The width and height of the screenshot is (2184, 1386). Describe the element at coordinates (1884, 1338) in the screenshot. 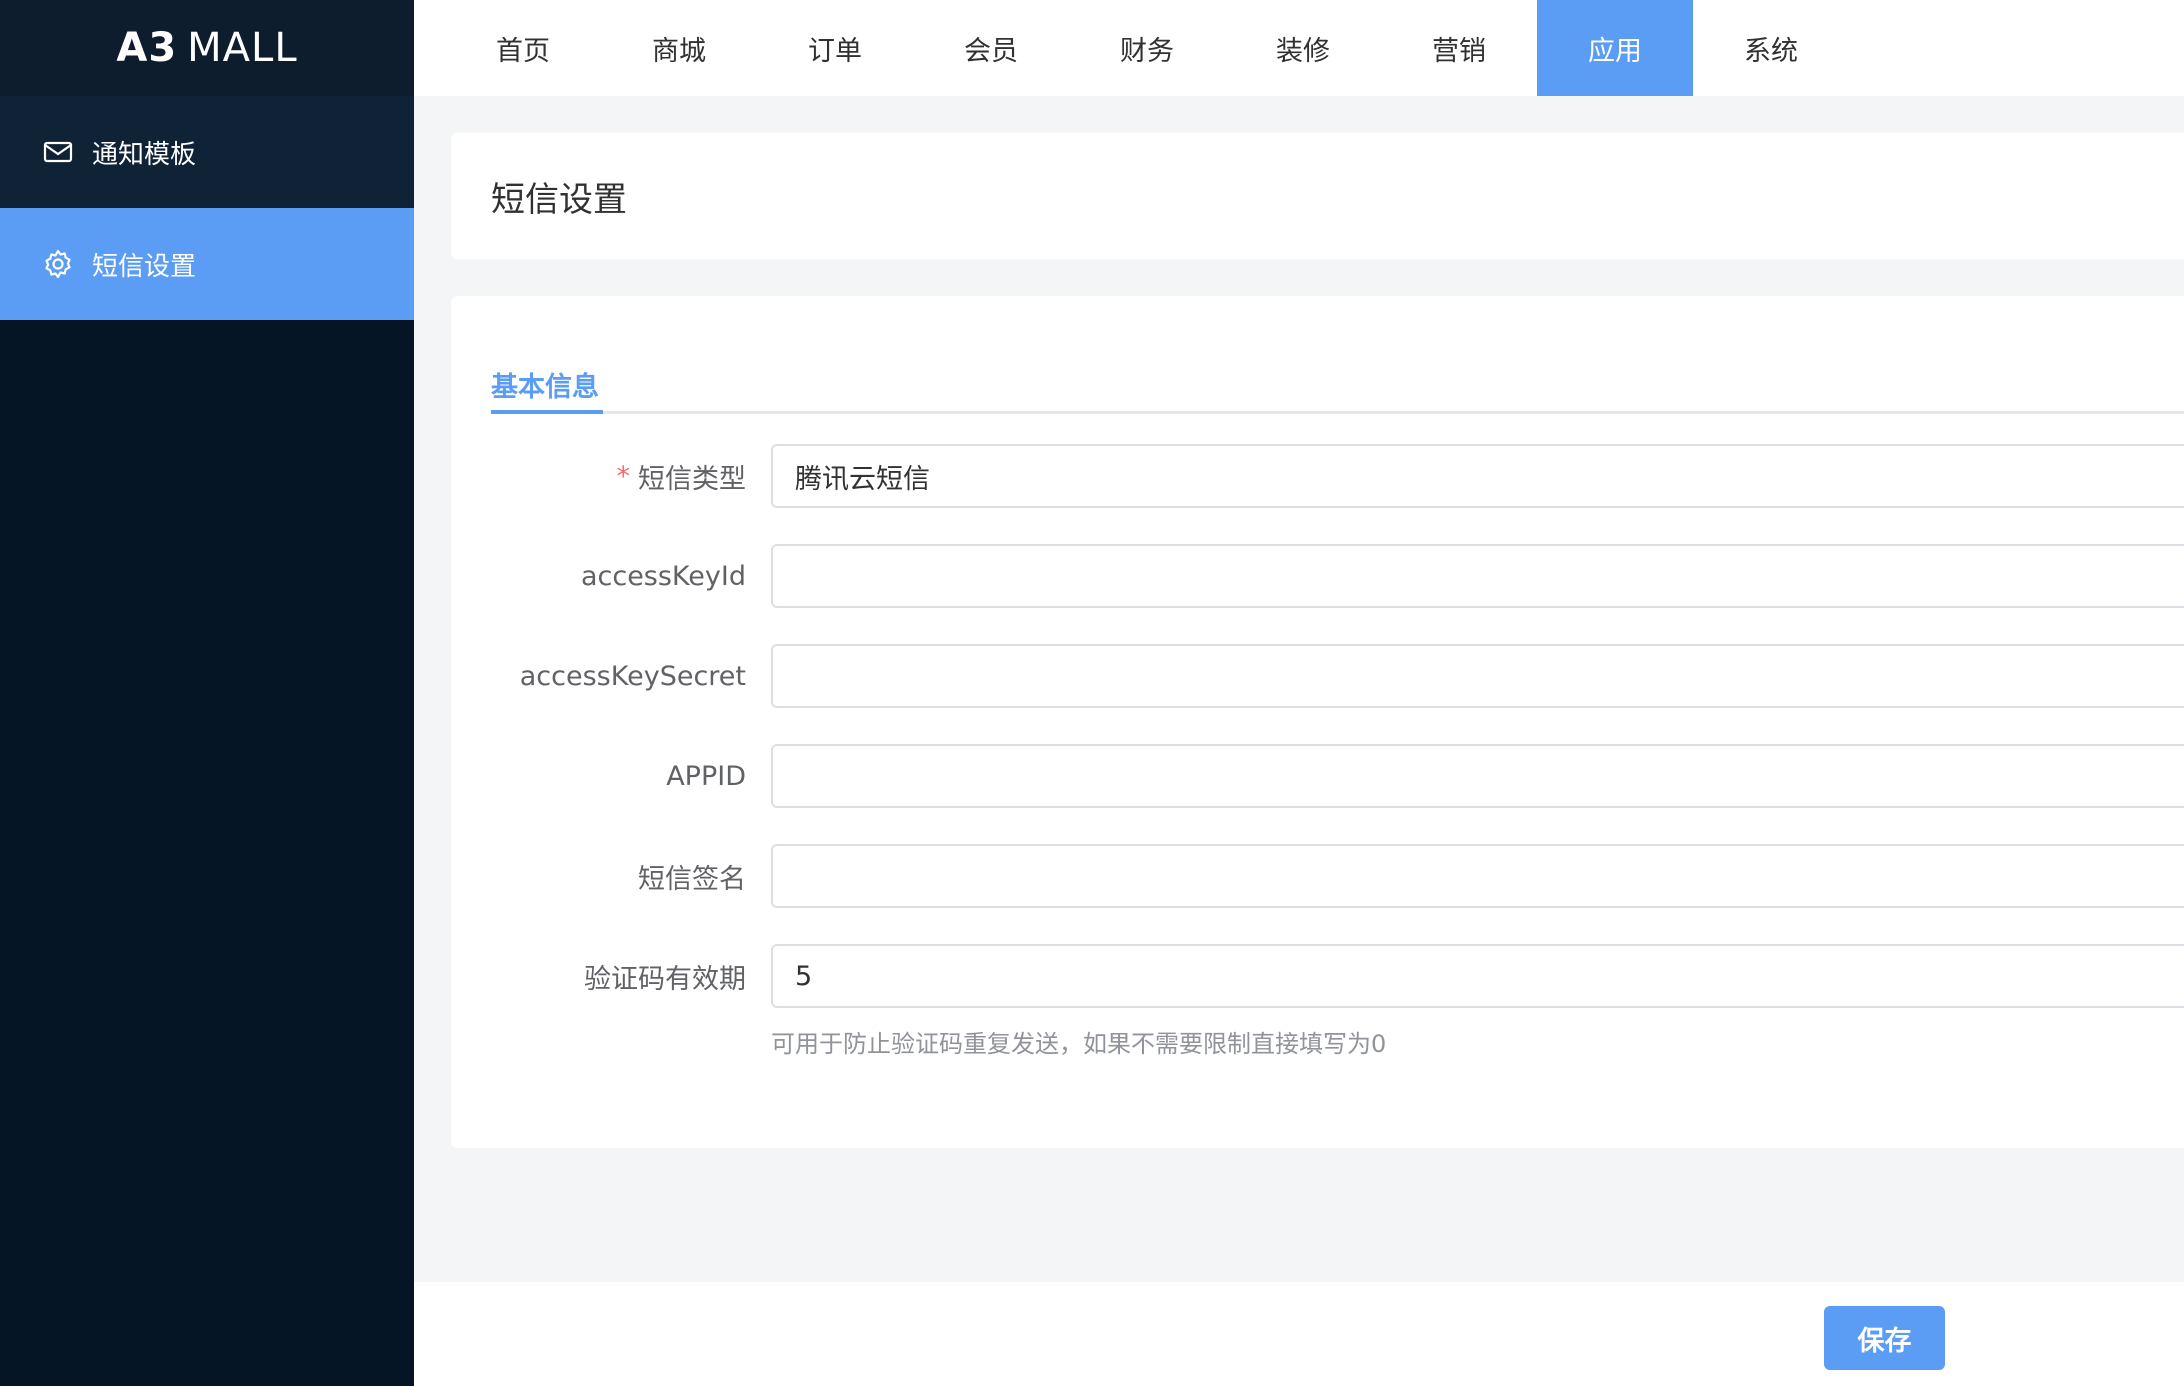

I see `save-button: 保存` at that location.